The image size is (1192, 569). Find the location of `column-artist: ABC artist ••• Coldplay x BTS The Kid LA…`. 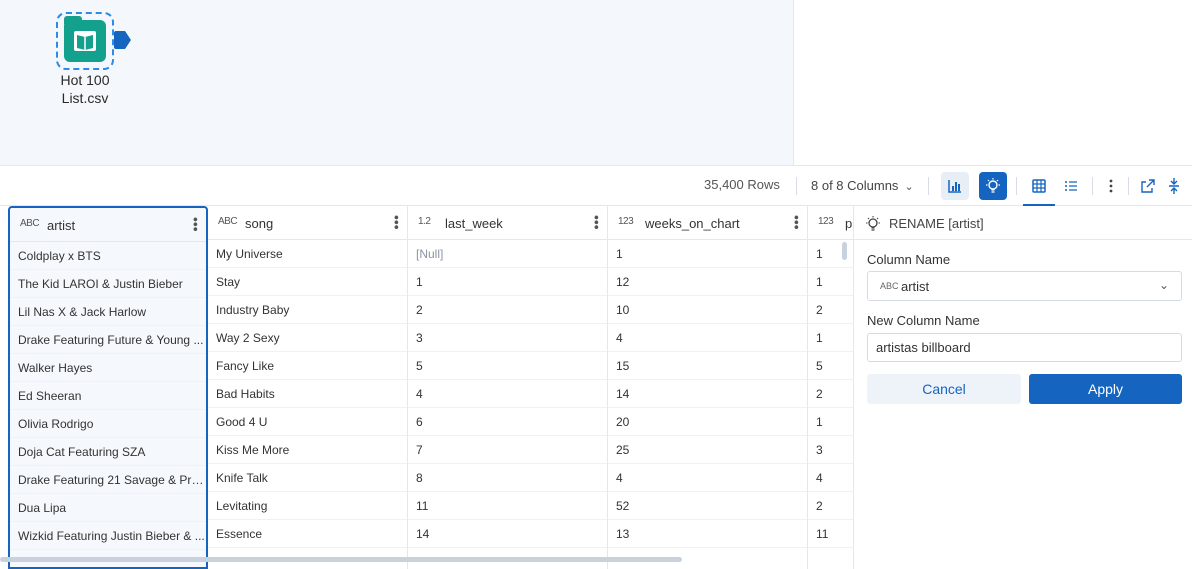

column-artist: ABC artist ••• Coldplay x BTS The Kid LA… is located at coordinates (108, 387).